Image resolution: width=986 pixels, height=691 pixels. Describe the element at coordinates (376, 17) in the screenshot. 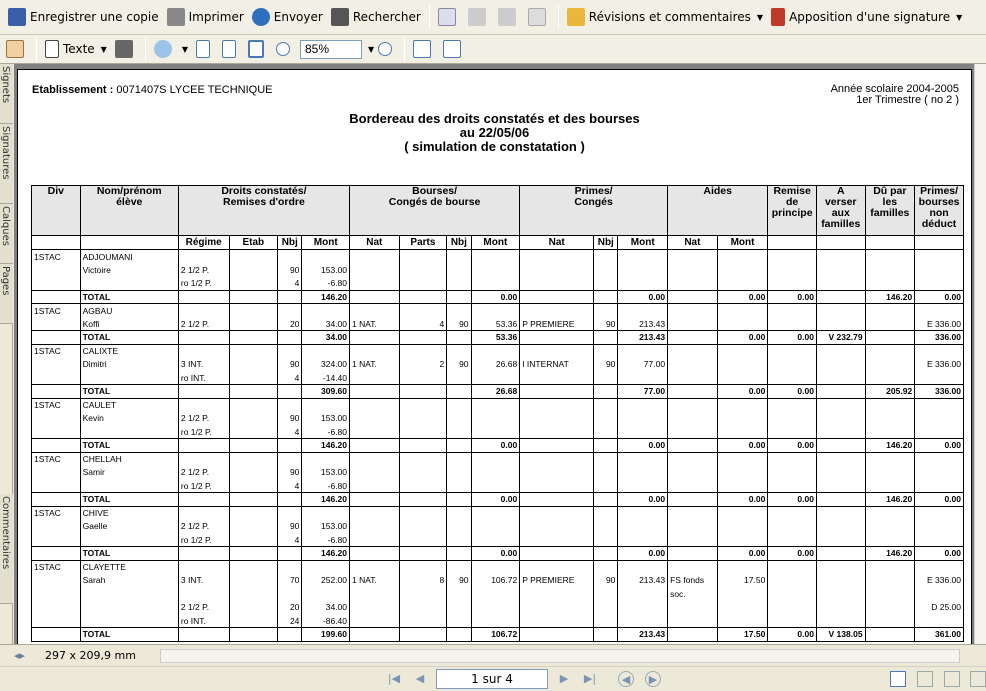

I see `search-button: Rechercher` at that location.